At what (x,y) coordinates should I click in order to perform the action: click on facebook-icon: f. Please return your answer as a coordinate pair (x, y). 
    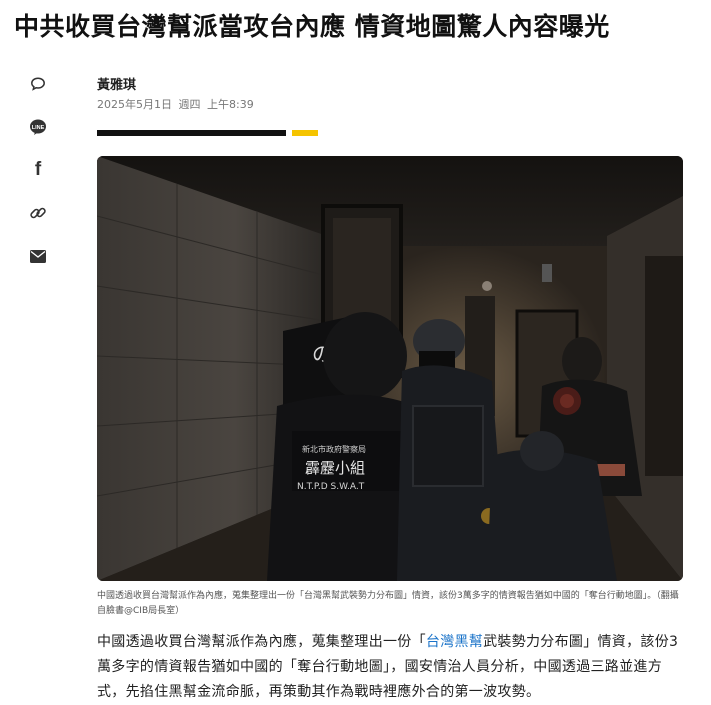
    Looking at the image, I should click on (38, 169).